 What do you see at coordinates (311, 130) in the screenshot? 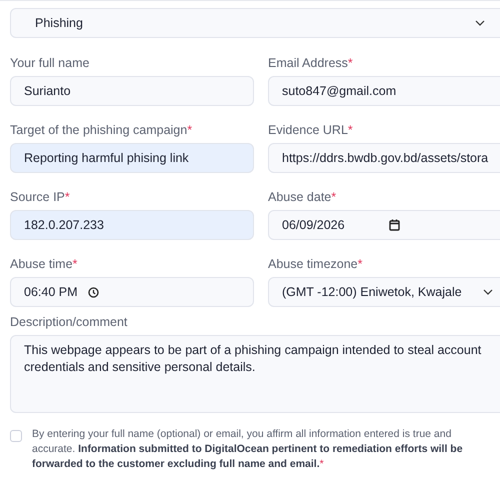
I see `field-label: Evidence URL*` at bounding box center [311, 130].